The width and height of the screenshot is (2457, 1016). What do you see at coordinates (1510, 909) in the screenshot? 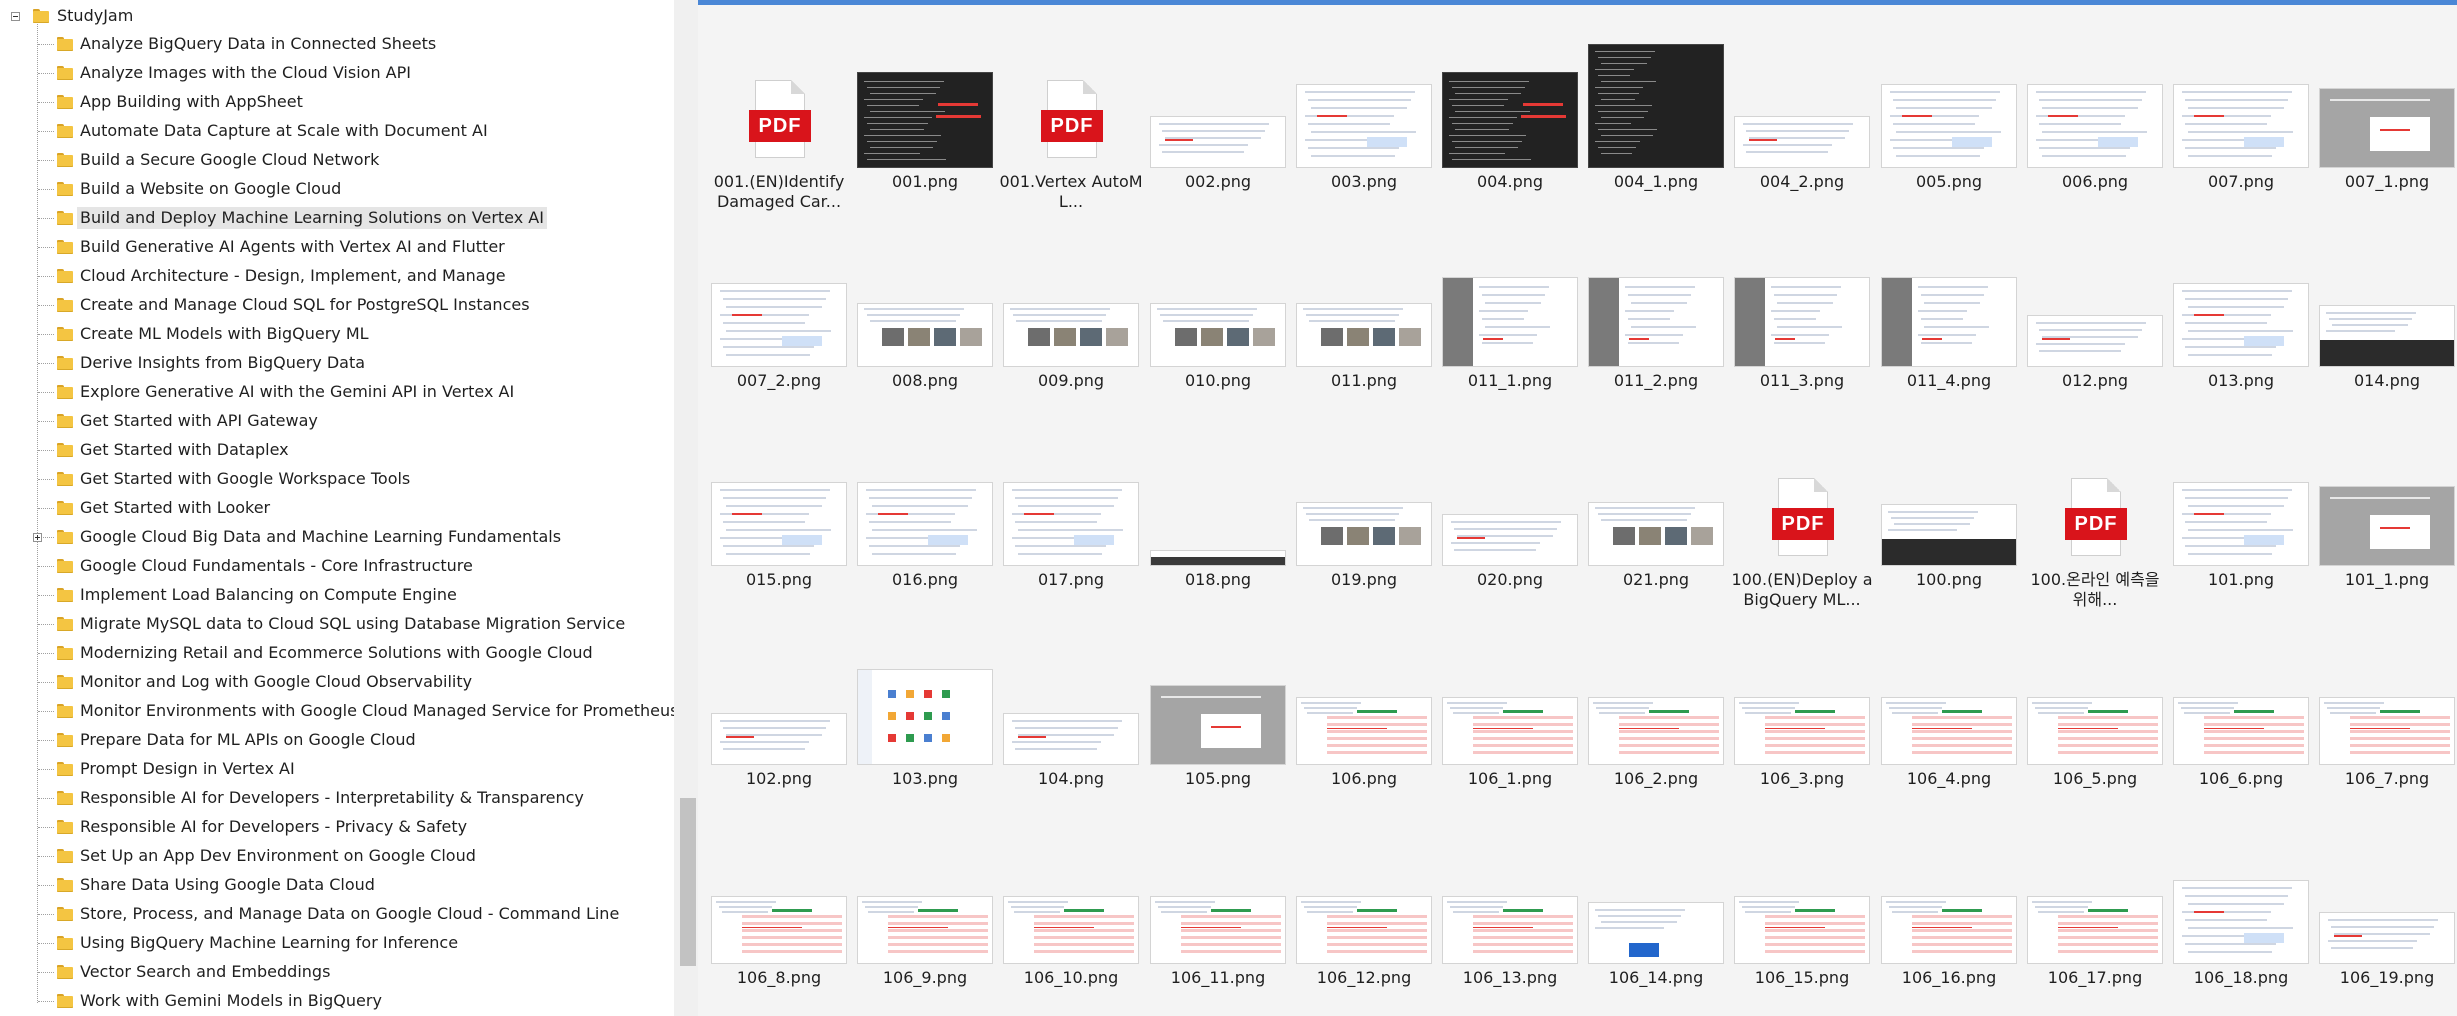
I see `image-file-tile: 106_13.png` at bounding box center [1510, 909].